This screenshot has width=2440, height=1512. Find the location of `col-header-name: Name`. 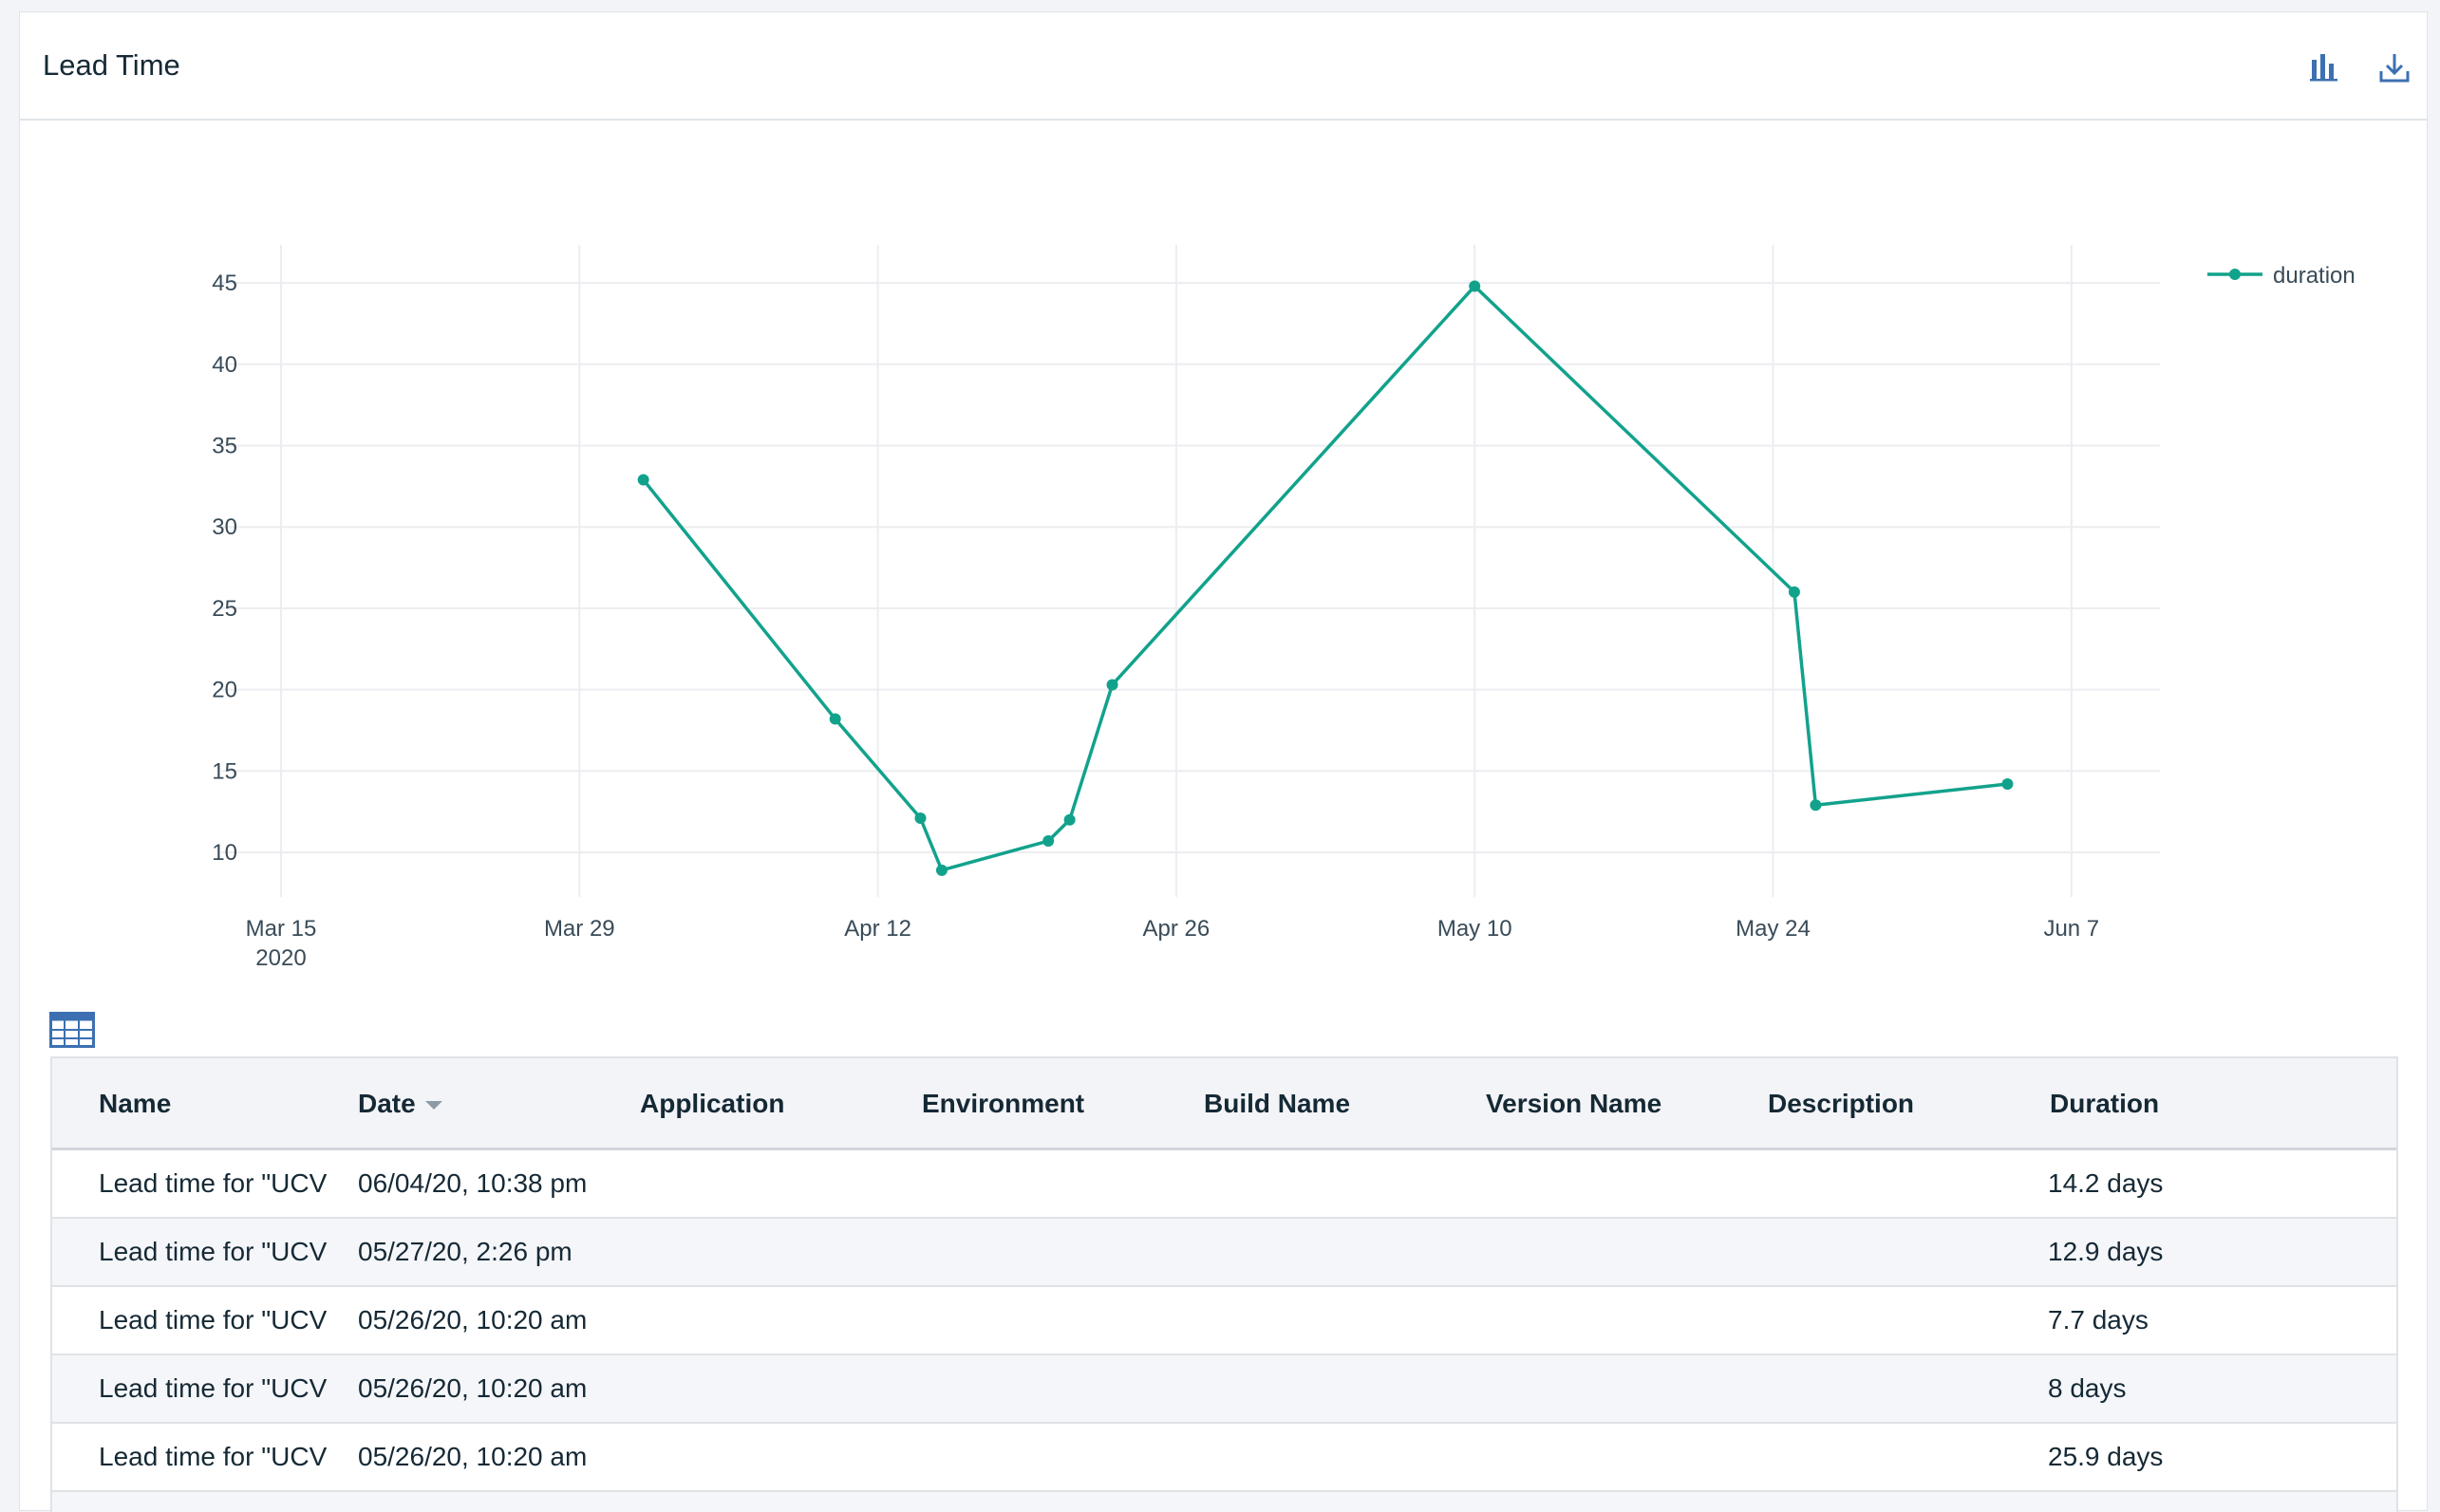

col-header-name: Name is located at coordinates (135, 1104).